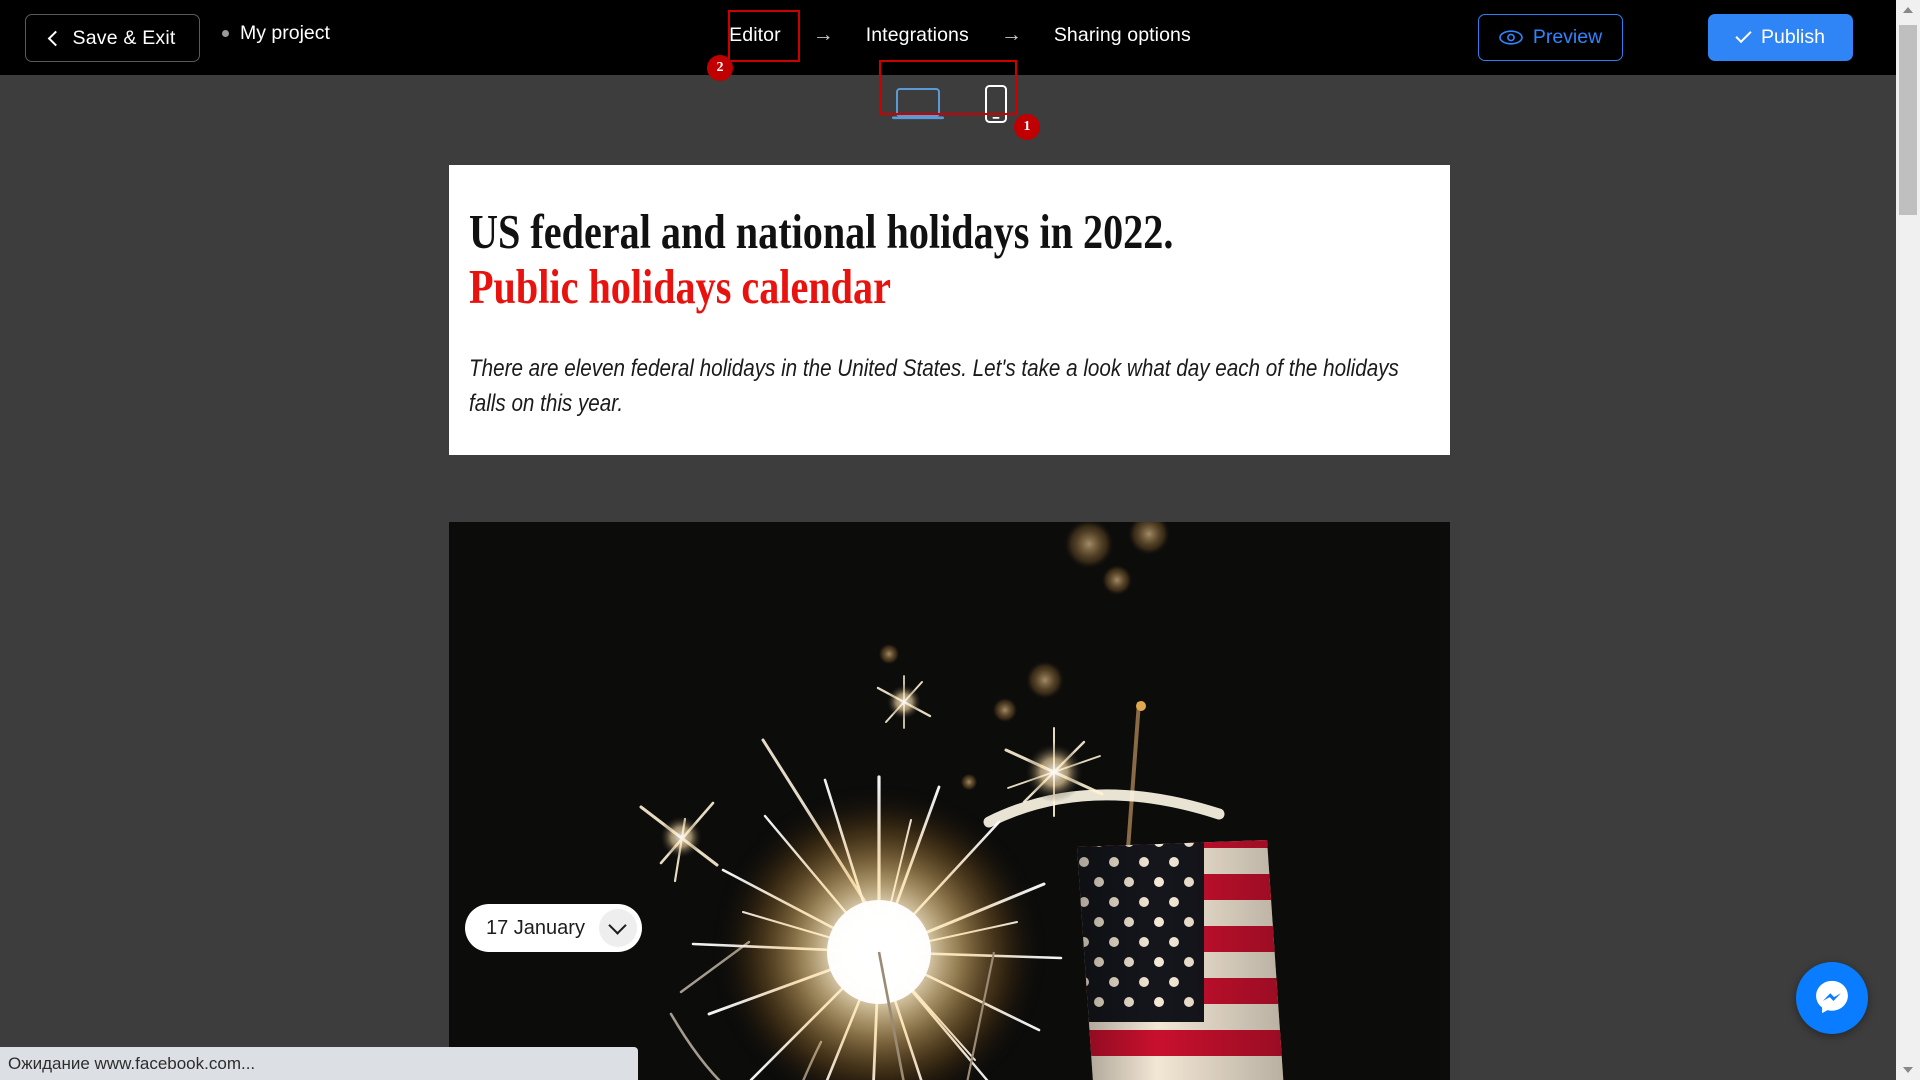 The height and width of the screenshot is (1080, 1920). What do you see at coordinates (1027, 127) in the screenshot?
I see `annotation-badge-1: 1` at bounding box center [1027, 127].